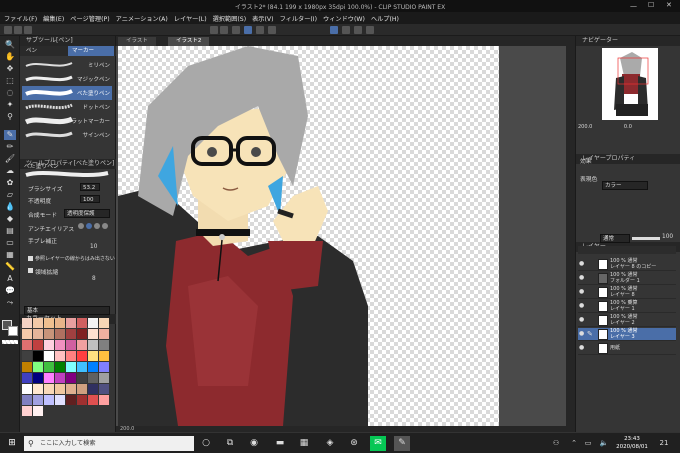  What do you see at coordinates (254, 443) in the screenshot?
I see `chrome-icon: ◉` at bounding box center [254, 443].